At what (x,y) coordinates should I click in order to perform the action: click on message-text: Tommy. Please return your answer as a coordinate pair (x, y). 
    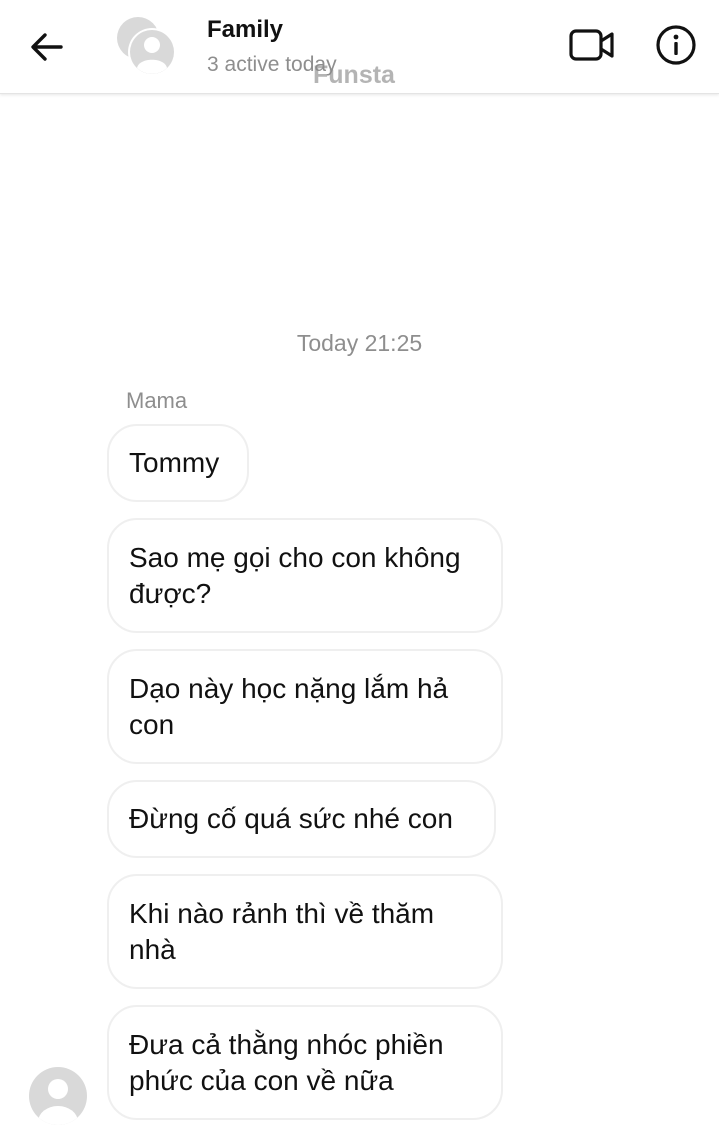
    Looking at the image, I should click on (174, 462).